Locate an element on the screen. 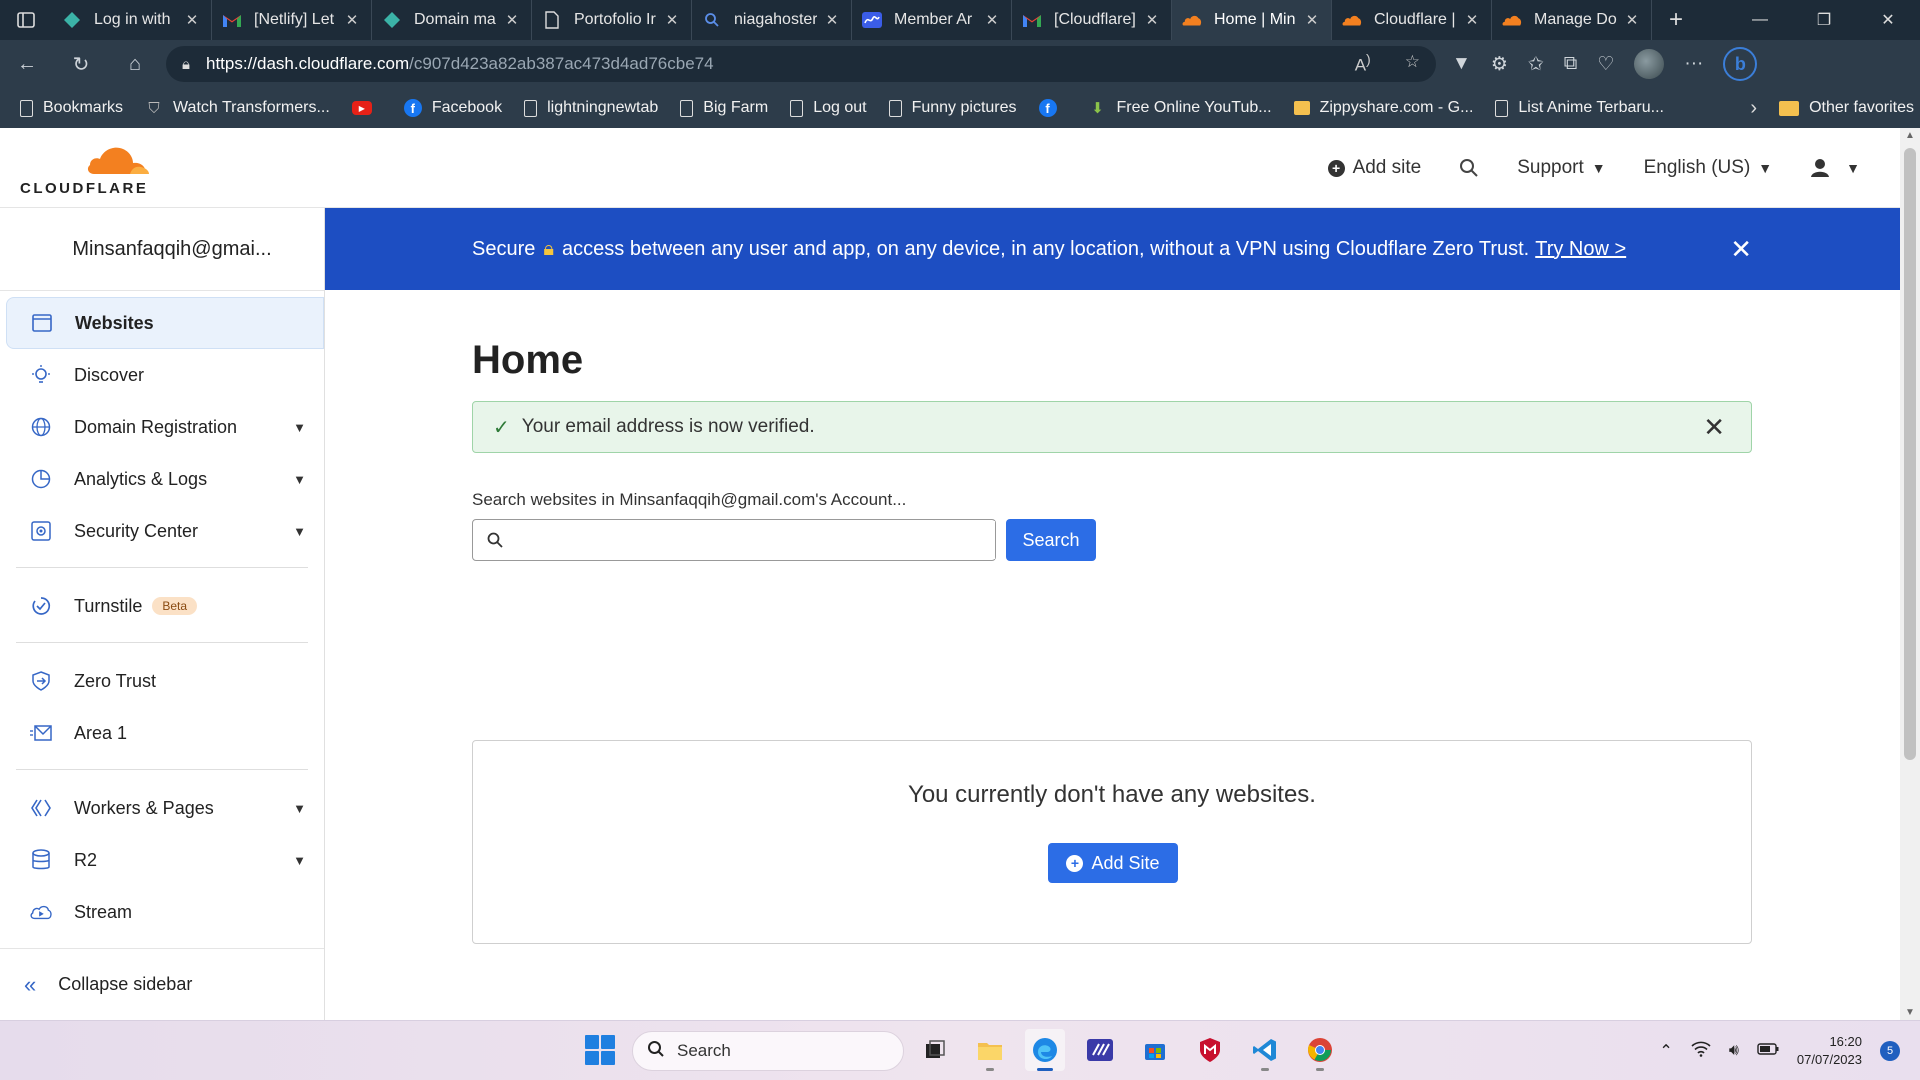  bing-icon: b is located at coordinates (1740, 64).